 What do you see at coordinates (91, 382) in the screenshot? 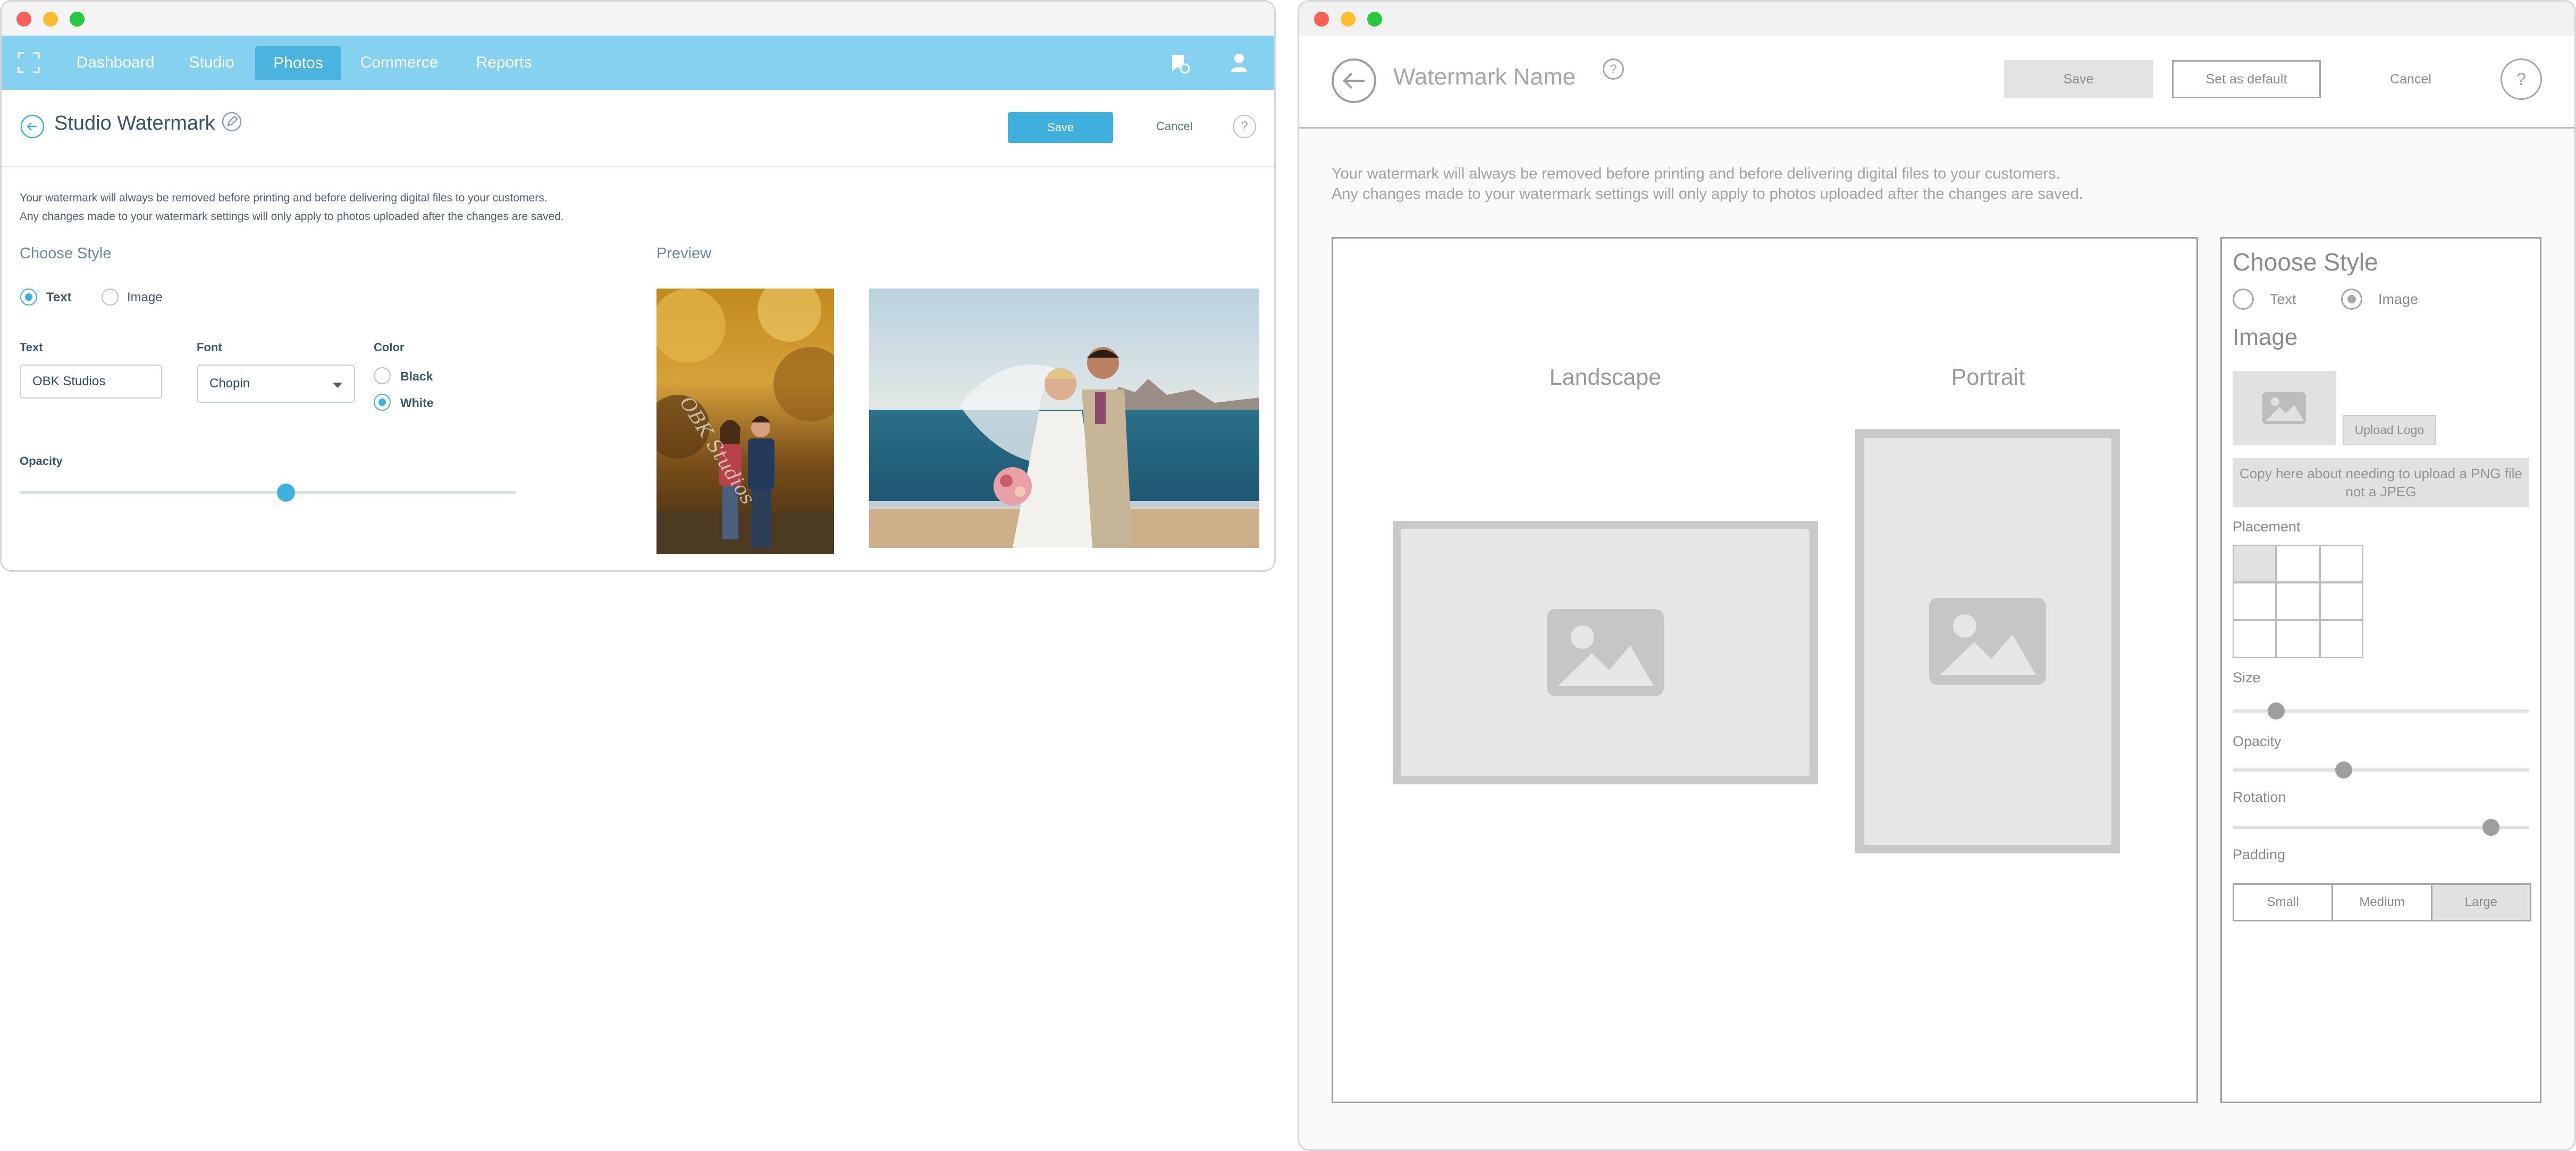
I see `watermark-text-input: OBK Studios` at bounding box center [91, 382].